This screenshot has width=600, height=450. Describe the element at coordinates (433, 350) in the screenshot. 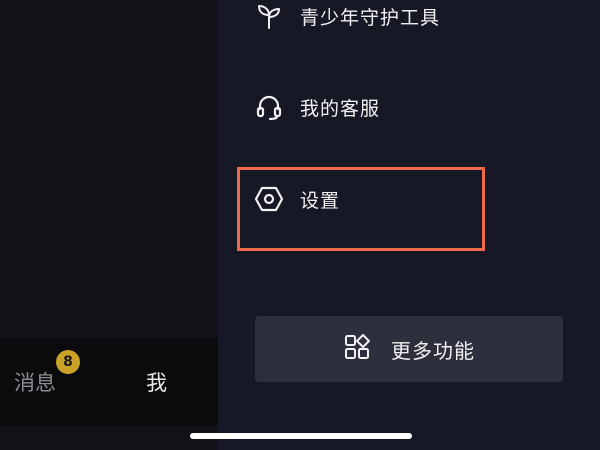

I see `more-features-label: 更多功能` at that location.